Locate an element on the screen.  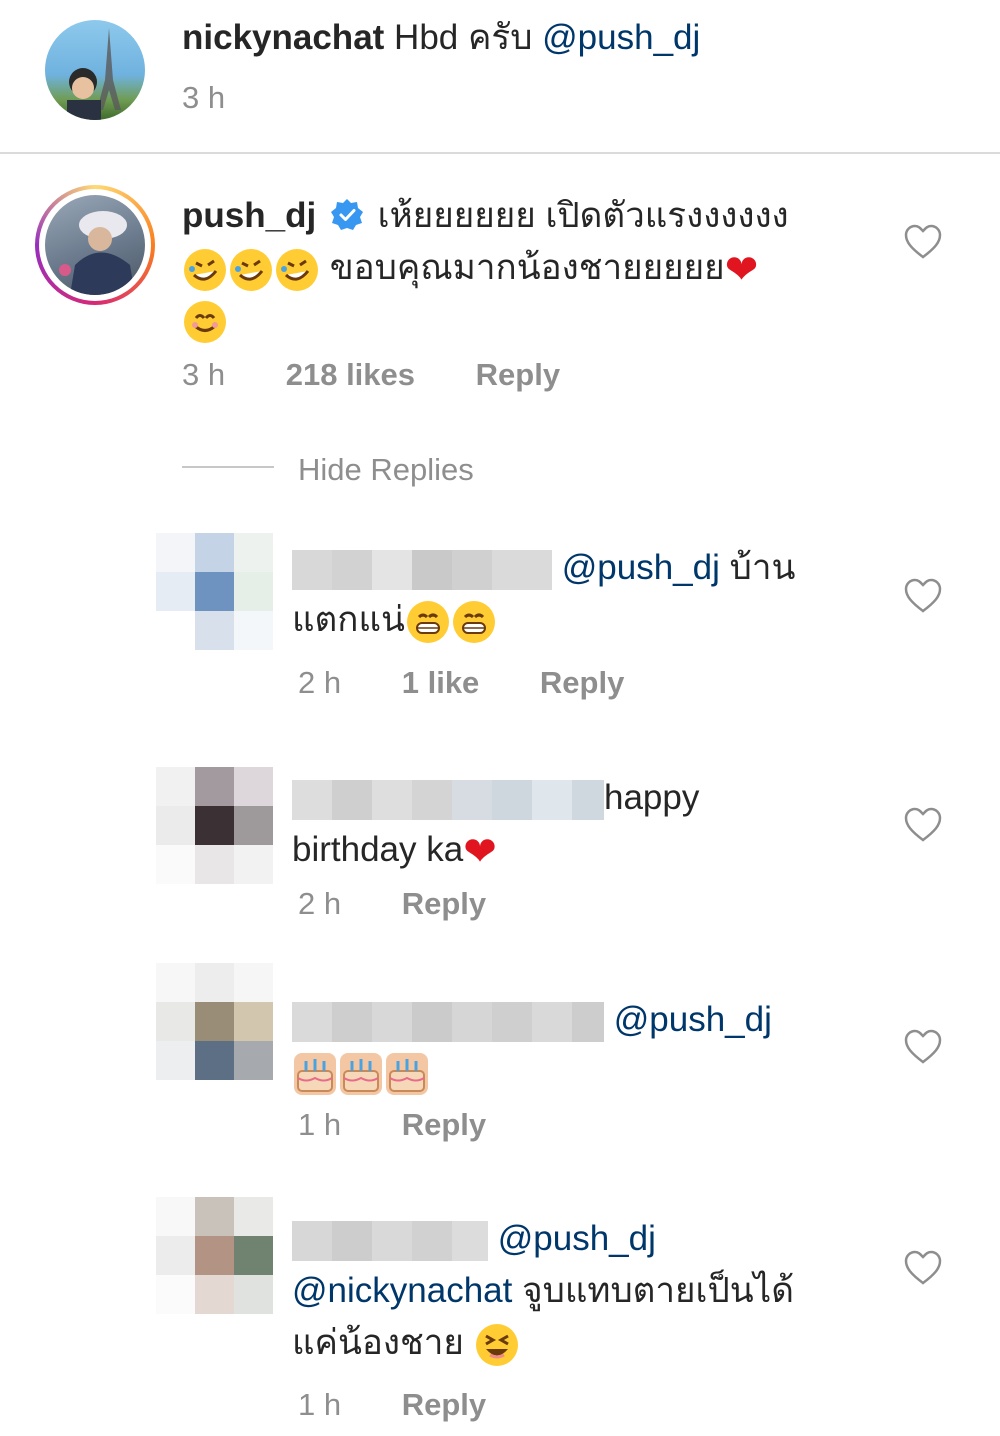
divider is located at coordinates (500, 153).